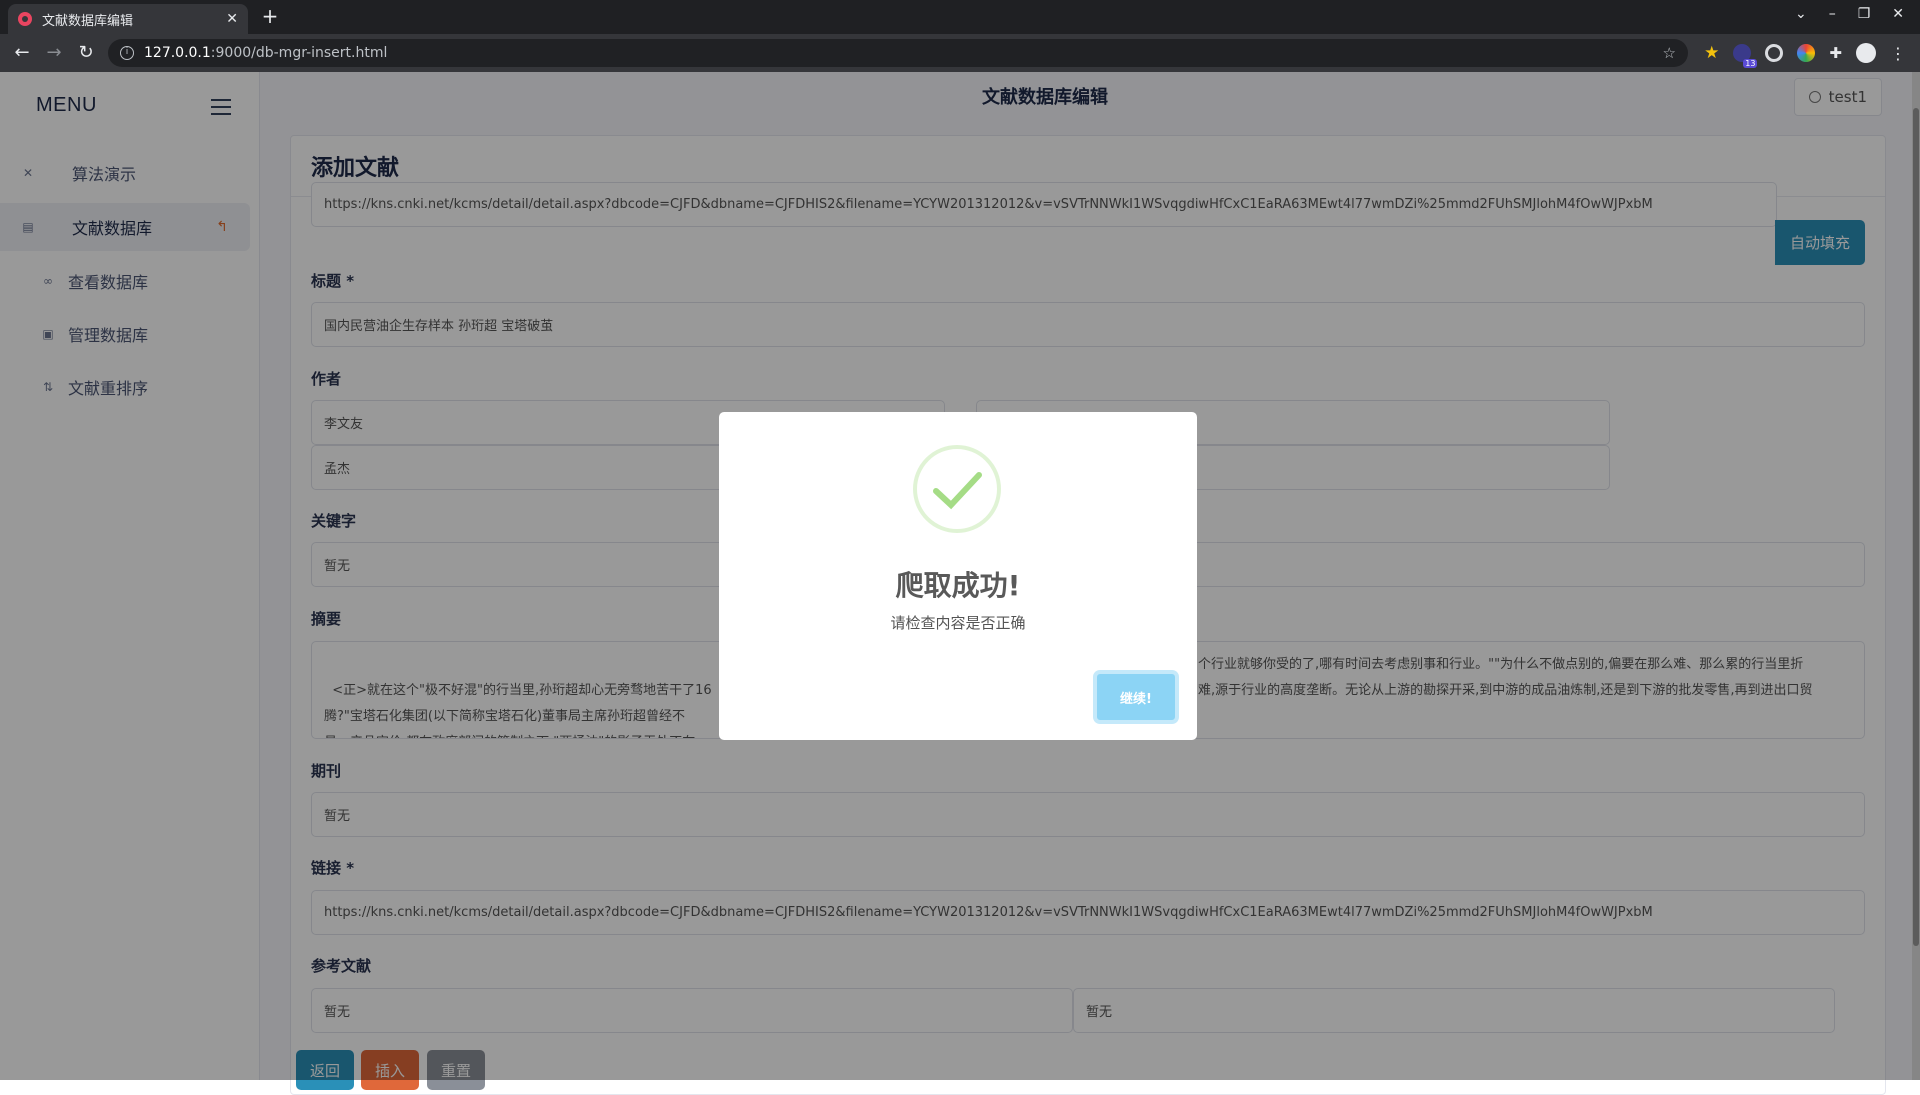 This screenshot has width=1920, height=1095. I want to click on profile-avatar-icon, so click(1866, 53).